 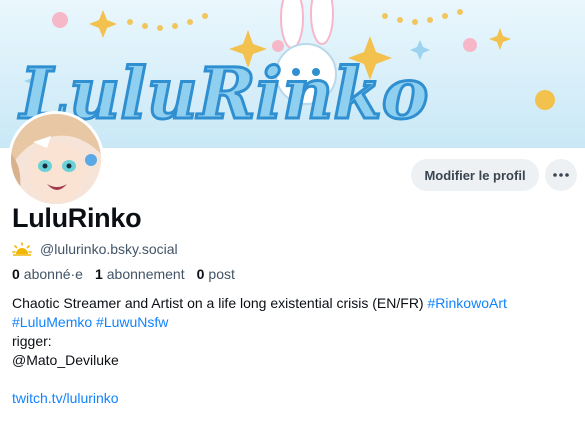 I want to click on posts-label: post, so click(x=221, y=274).